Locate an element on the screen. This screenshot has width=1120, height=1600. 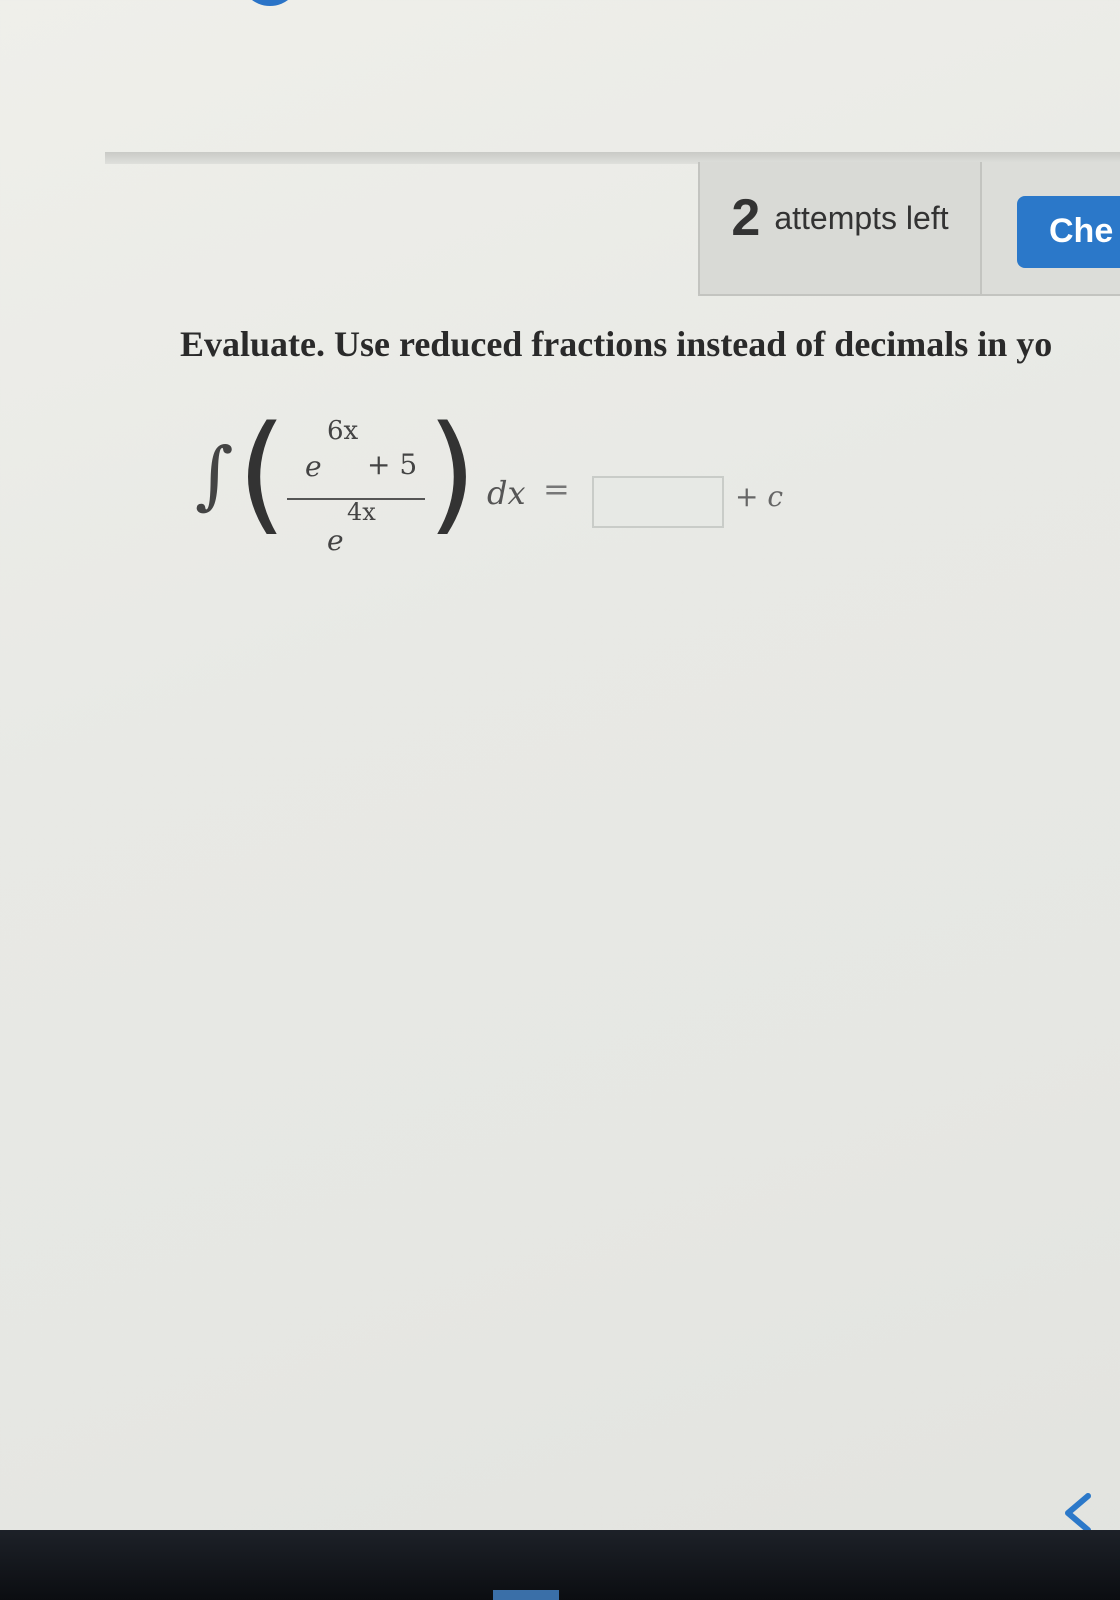
integral-expression: ∫ ( 6x e + 5 4x e ) dx = + c is located at coordinates (515, 490).